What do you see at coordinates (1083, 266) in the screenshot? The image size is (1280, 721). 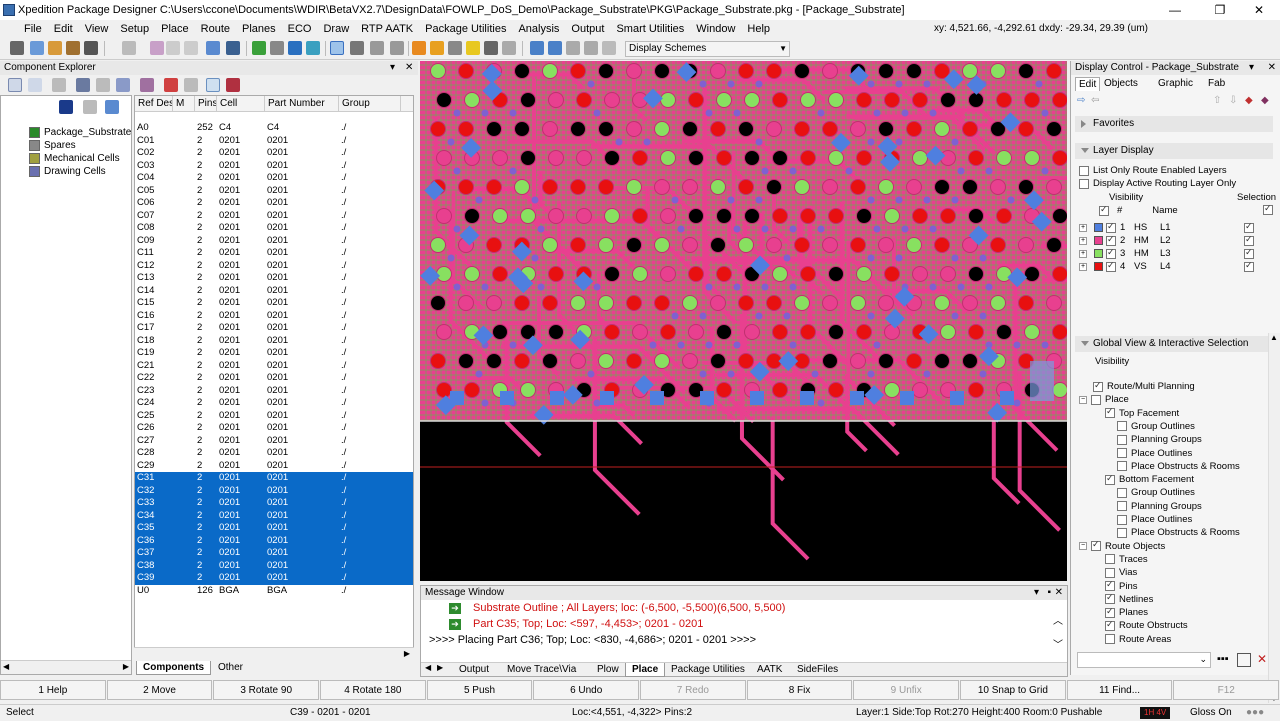 I see `expand-icon: +` at bounding box center [1083, 266].